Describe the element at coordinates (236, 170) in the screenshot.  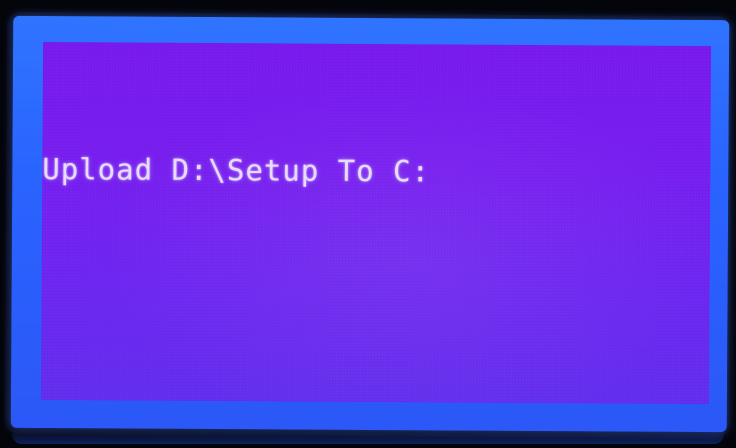
I see `lcd-message: Upload D:\Setup To C:` at that location.